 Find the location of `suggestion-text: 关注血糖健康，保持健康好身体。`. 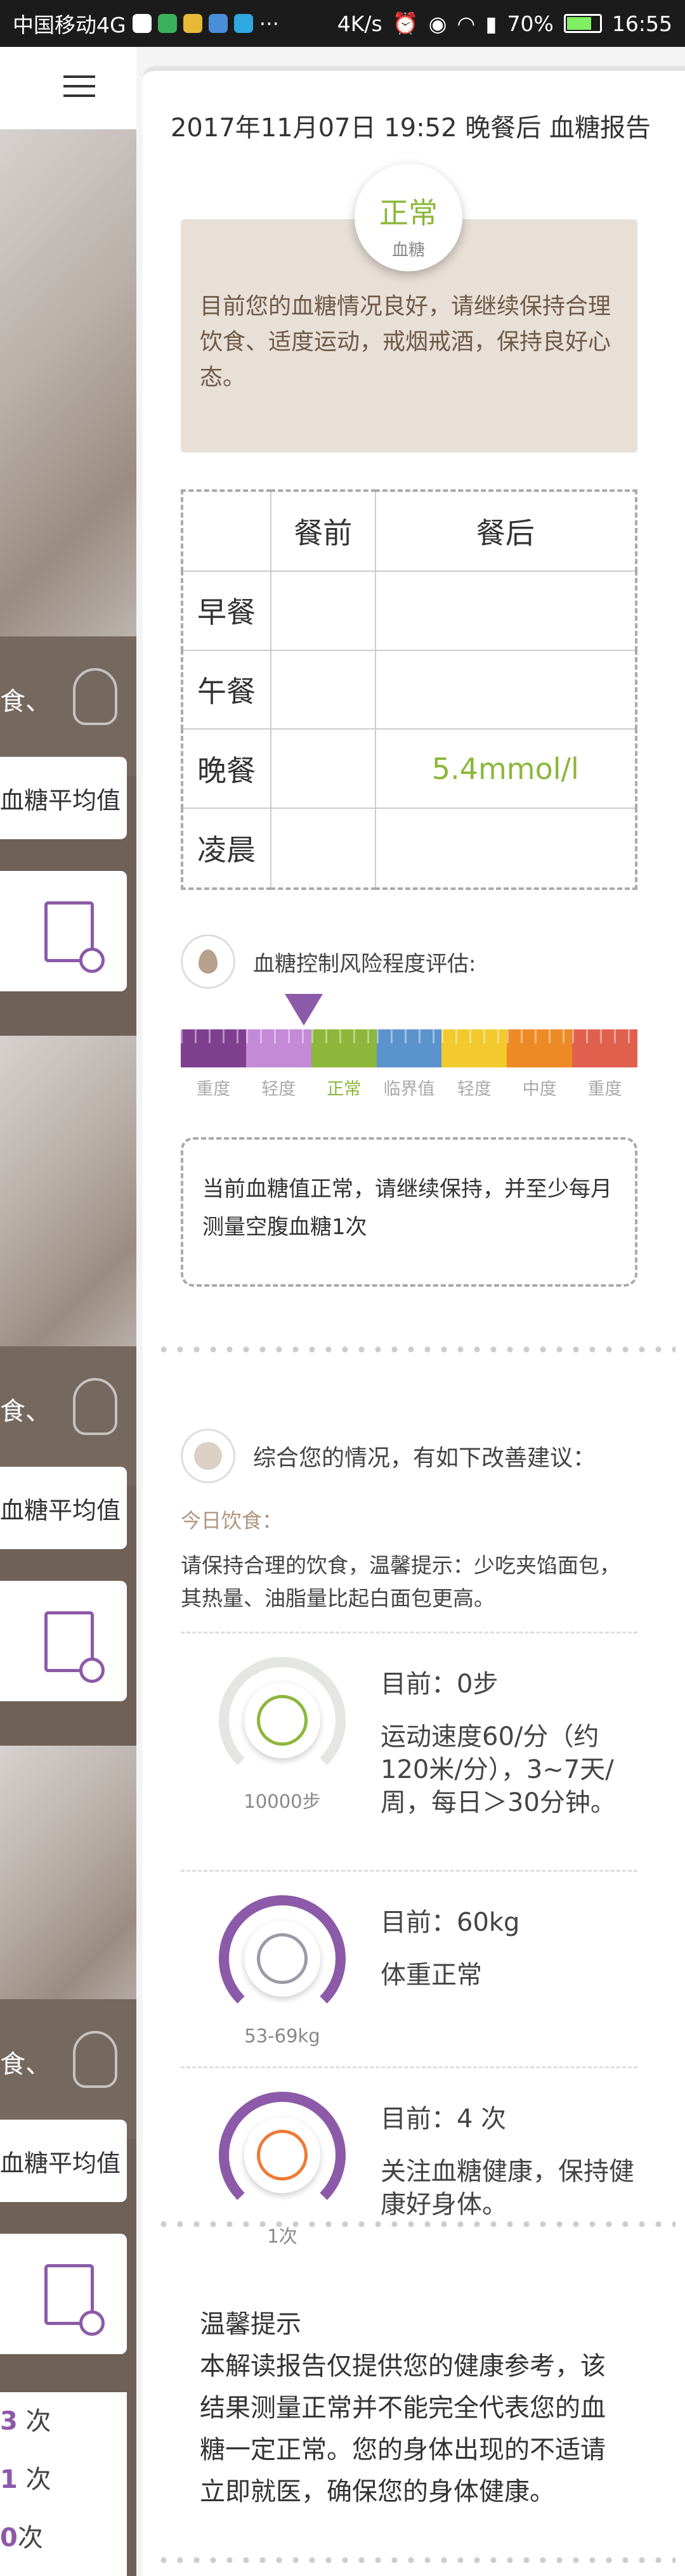

suggestion-text: 关注血糖健康，保持健康好身体。 is located at coordinates (508, 2188).